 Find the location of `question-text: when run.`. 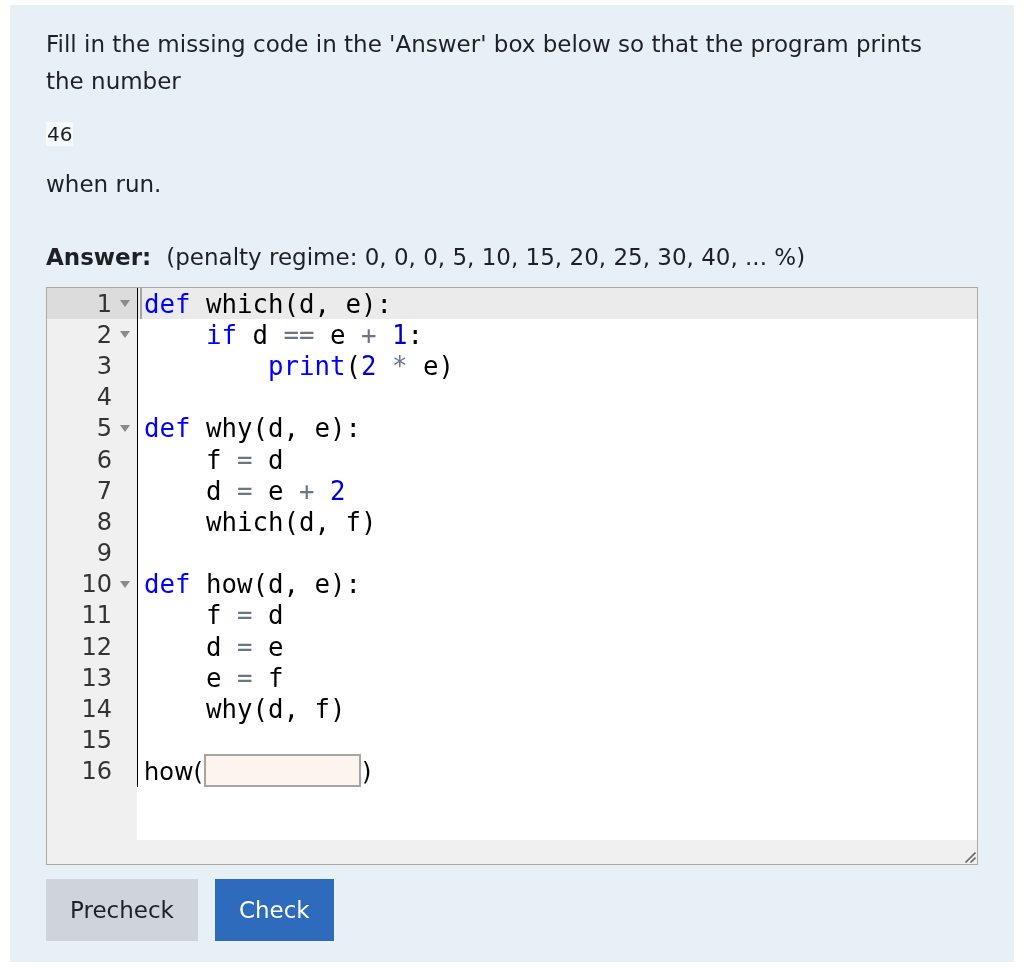

question-text: when run. is located at coordinates (104, 184).